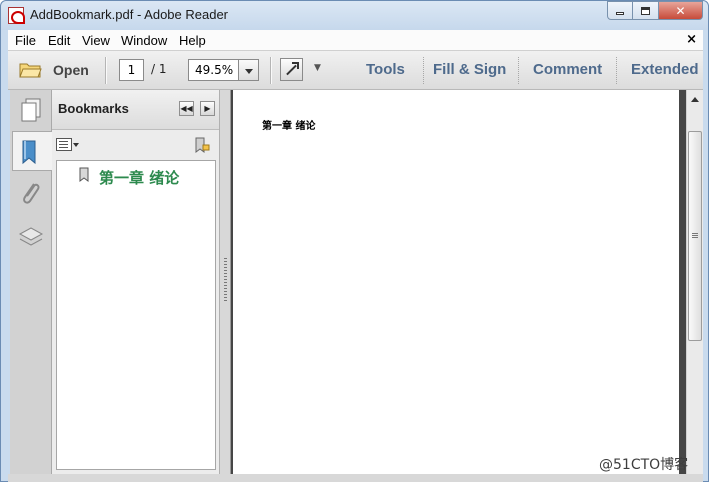 The width and height of the screenshot is (709, 482). What do you see at coordinates (469, 69) in the screenshot?
I see `fill-sign-pane-link: Fill & Sign` at bounding box center [469, 69].